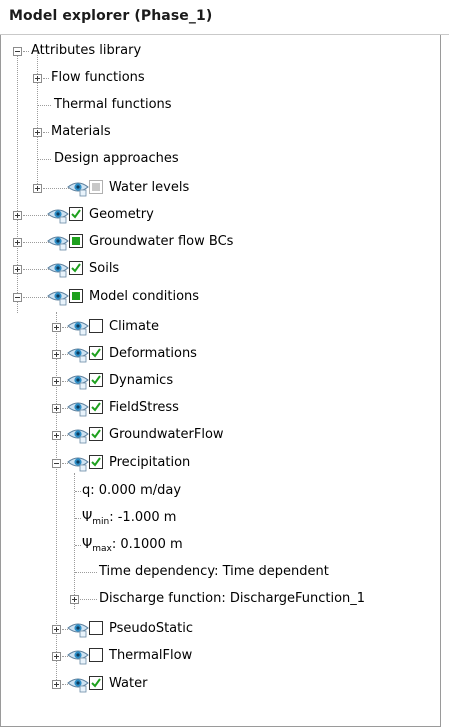 The image size is (449, 728). I want to click on tree-node-deformations: Deformations, so click(151, 354).